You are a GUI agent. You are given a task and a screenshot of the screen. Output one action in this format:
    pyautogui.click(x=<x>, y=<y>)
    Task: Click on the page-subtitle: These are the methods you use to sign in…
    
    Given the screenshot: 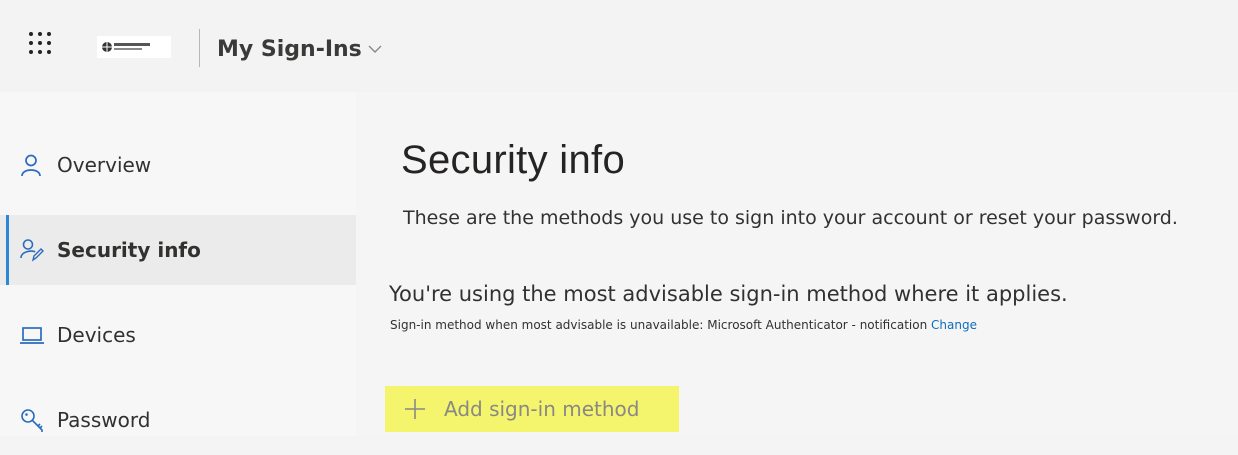 What is the action you would take?
    pyautogui.click(x=790, y=218)
    